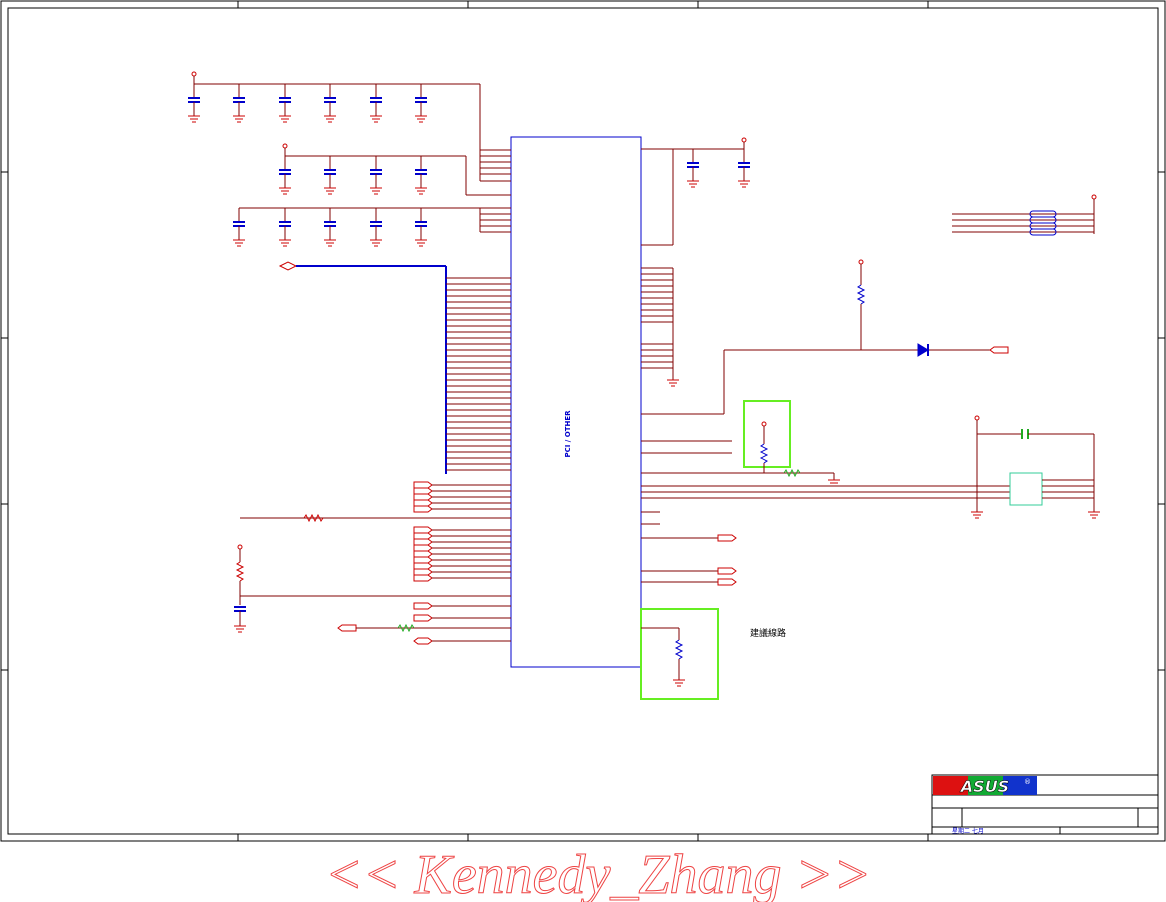 This screenshot has width=1166, height=902. I want to click on capacitor-group-right, so click(718, 168).